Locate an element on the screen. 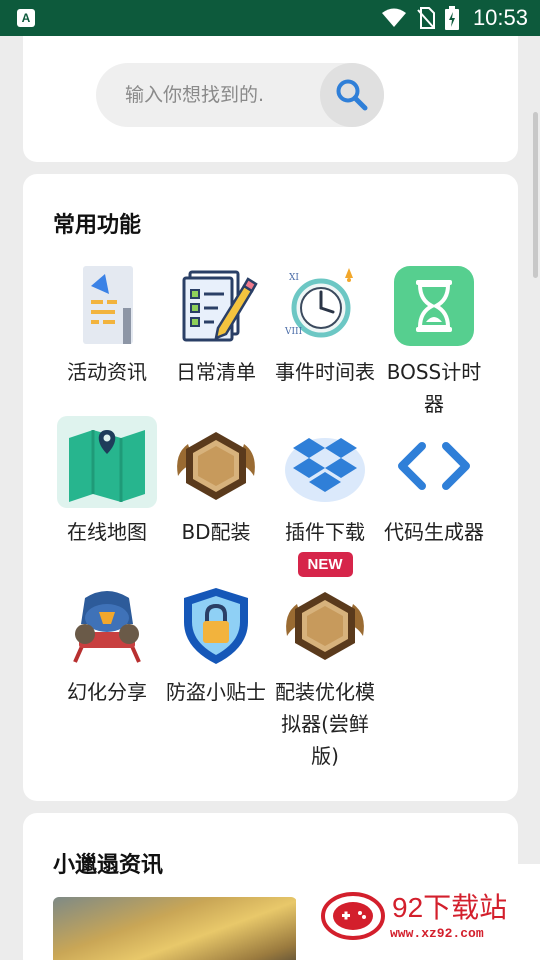 The image size is (540, 960). code-brackets-icon is located at coordinates (434, 466).